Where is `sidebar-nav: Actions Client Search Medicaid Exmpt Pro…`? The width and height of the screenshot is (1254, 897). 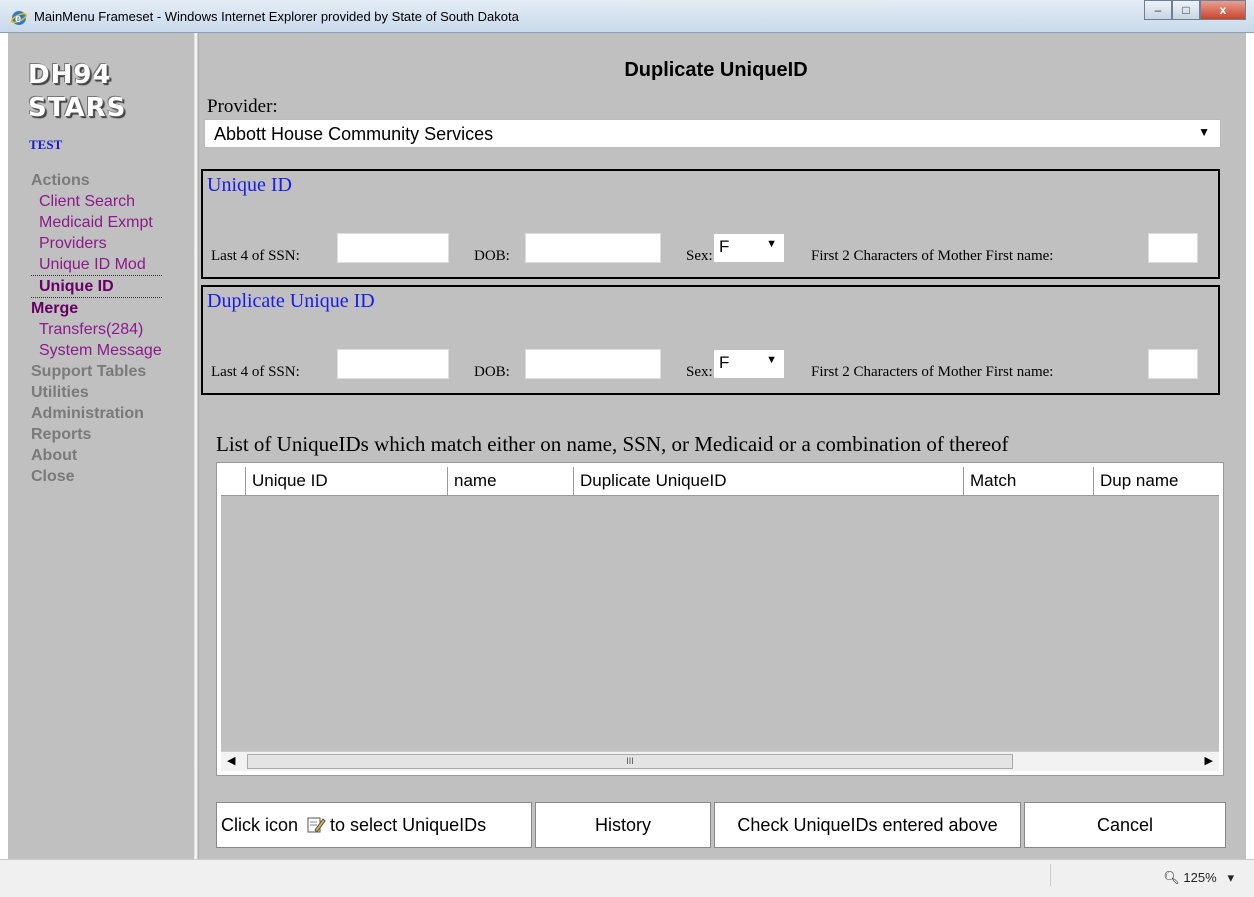
sidebar-nav: Actions Client Search Medicaid Exmpt Pro… is located at coordinates (96, 328).